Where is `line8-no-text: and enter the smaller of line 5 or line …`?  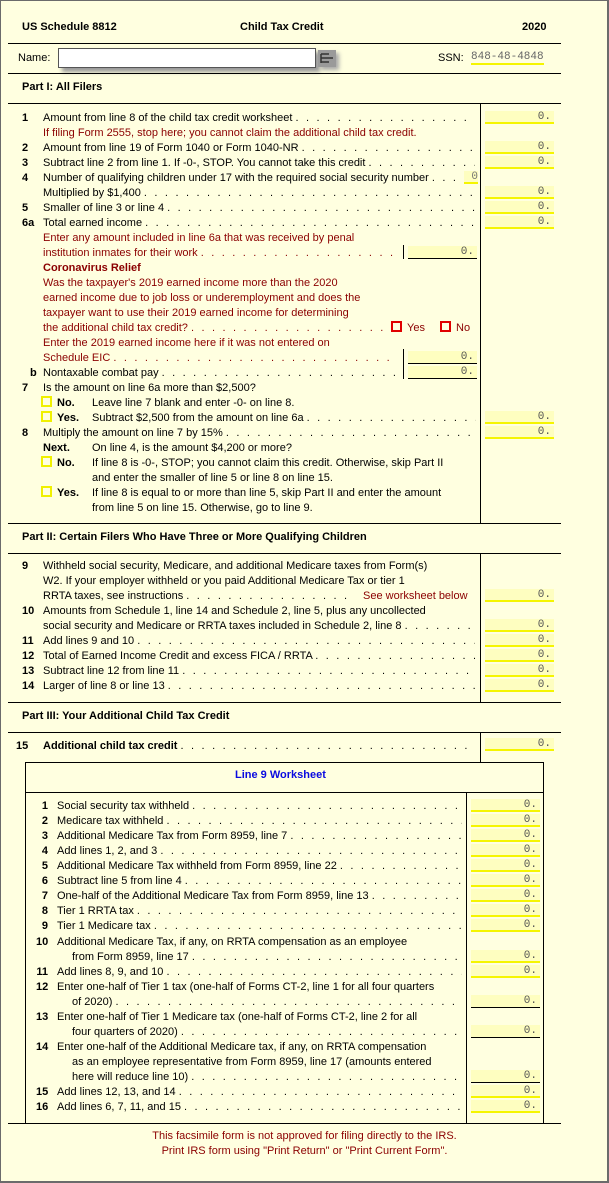 line8-no-text: and enter the smaller of line 5 or line … is located at coordinates (212, 478).